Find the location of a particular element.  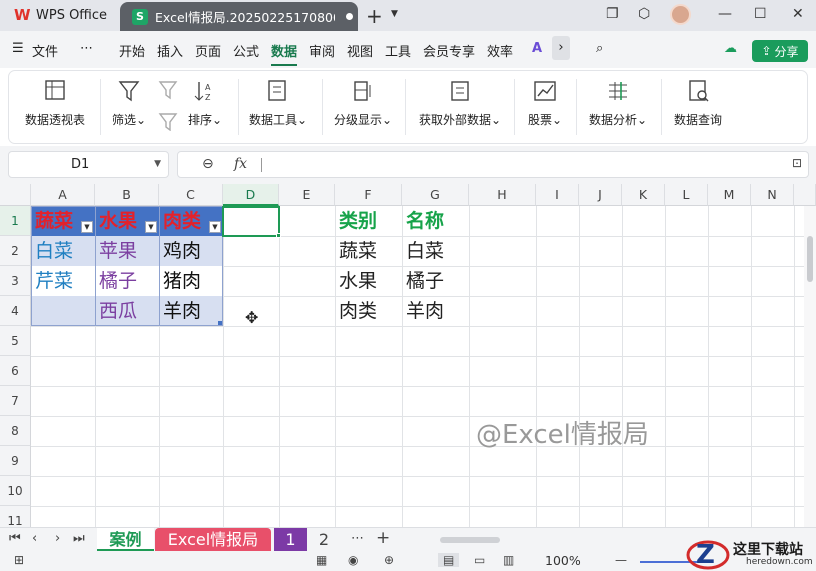

prev-sheet-icon: ‹ is located at coordinates (34, 538).